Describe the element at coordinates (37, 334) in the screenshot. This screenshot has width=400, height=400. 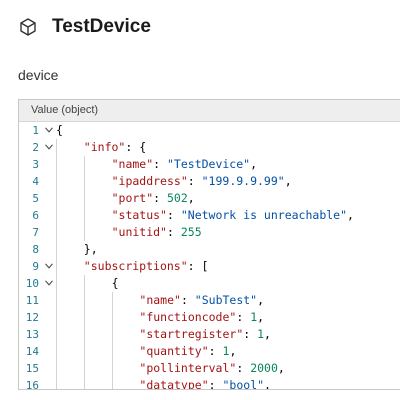
I see `line-gutter: 13` at that location.